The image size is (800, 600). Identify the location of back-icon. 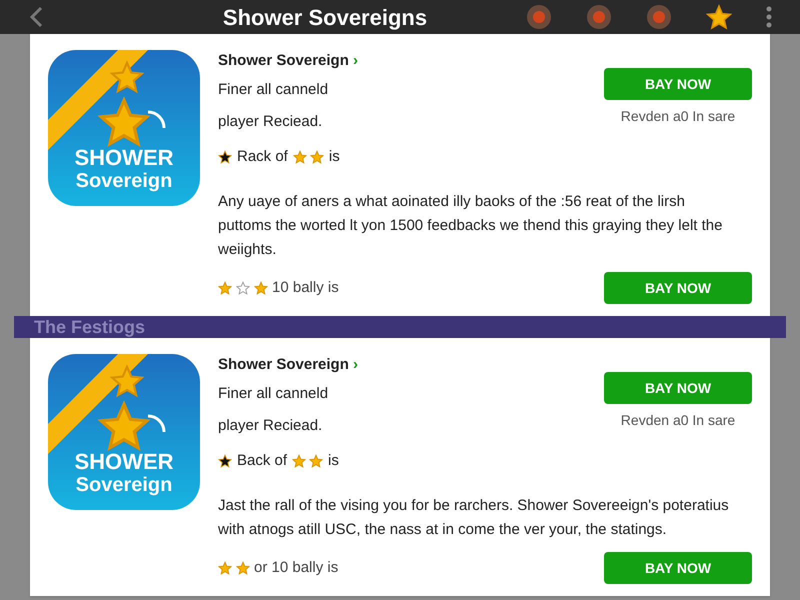
(36, 17).